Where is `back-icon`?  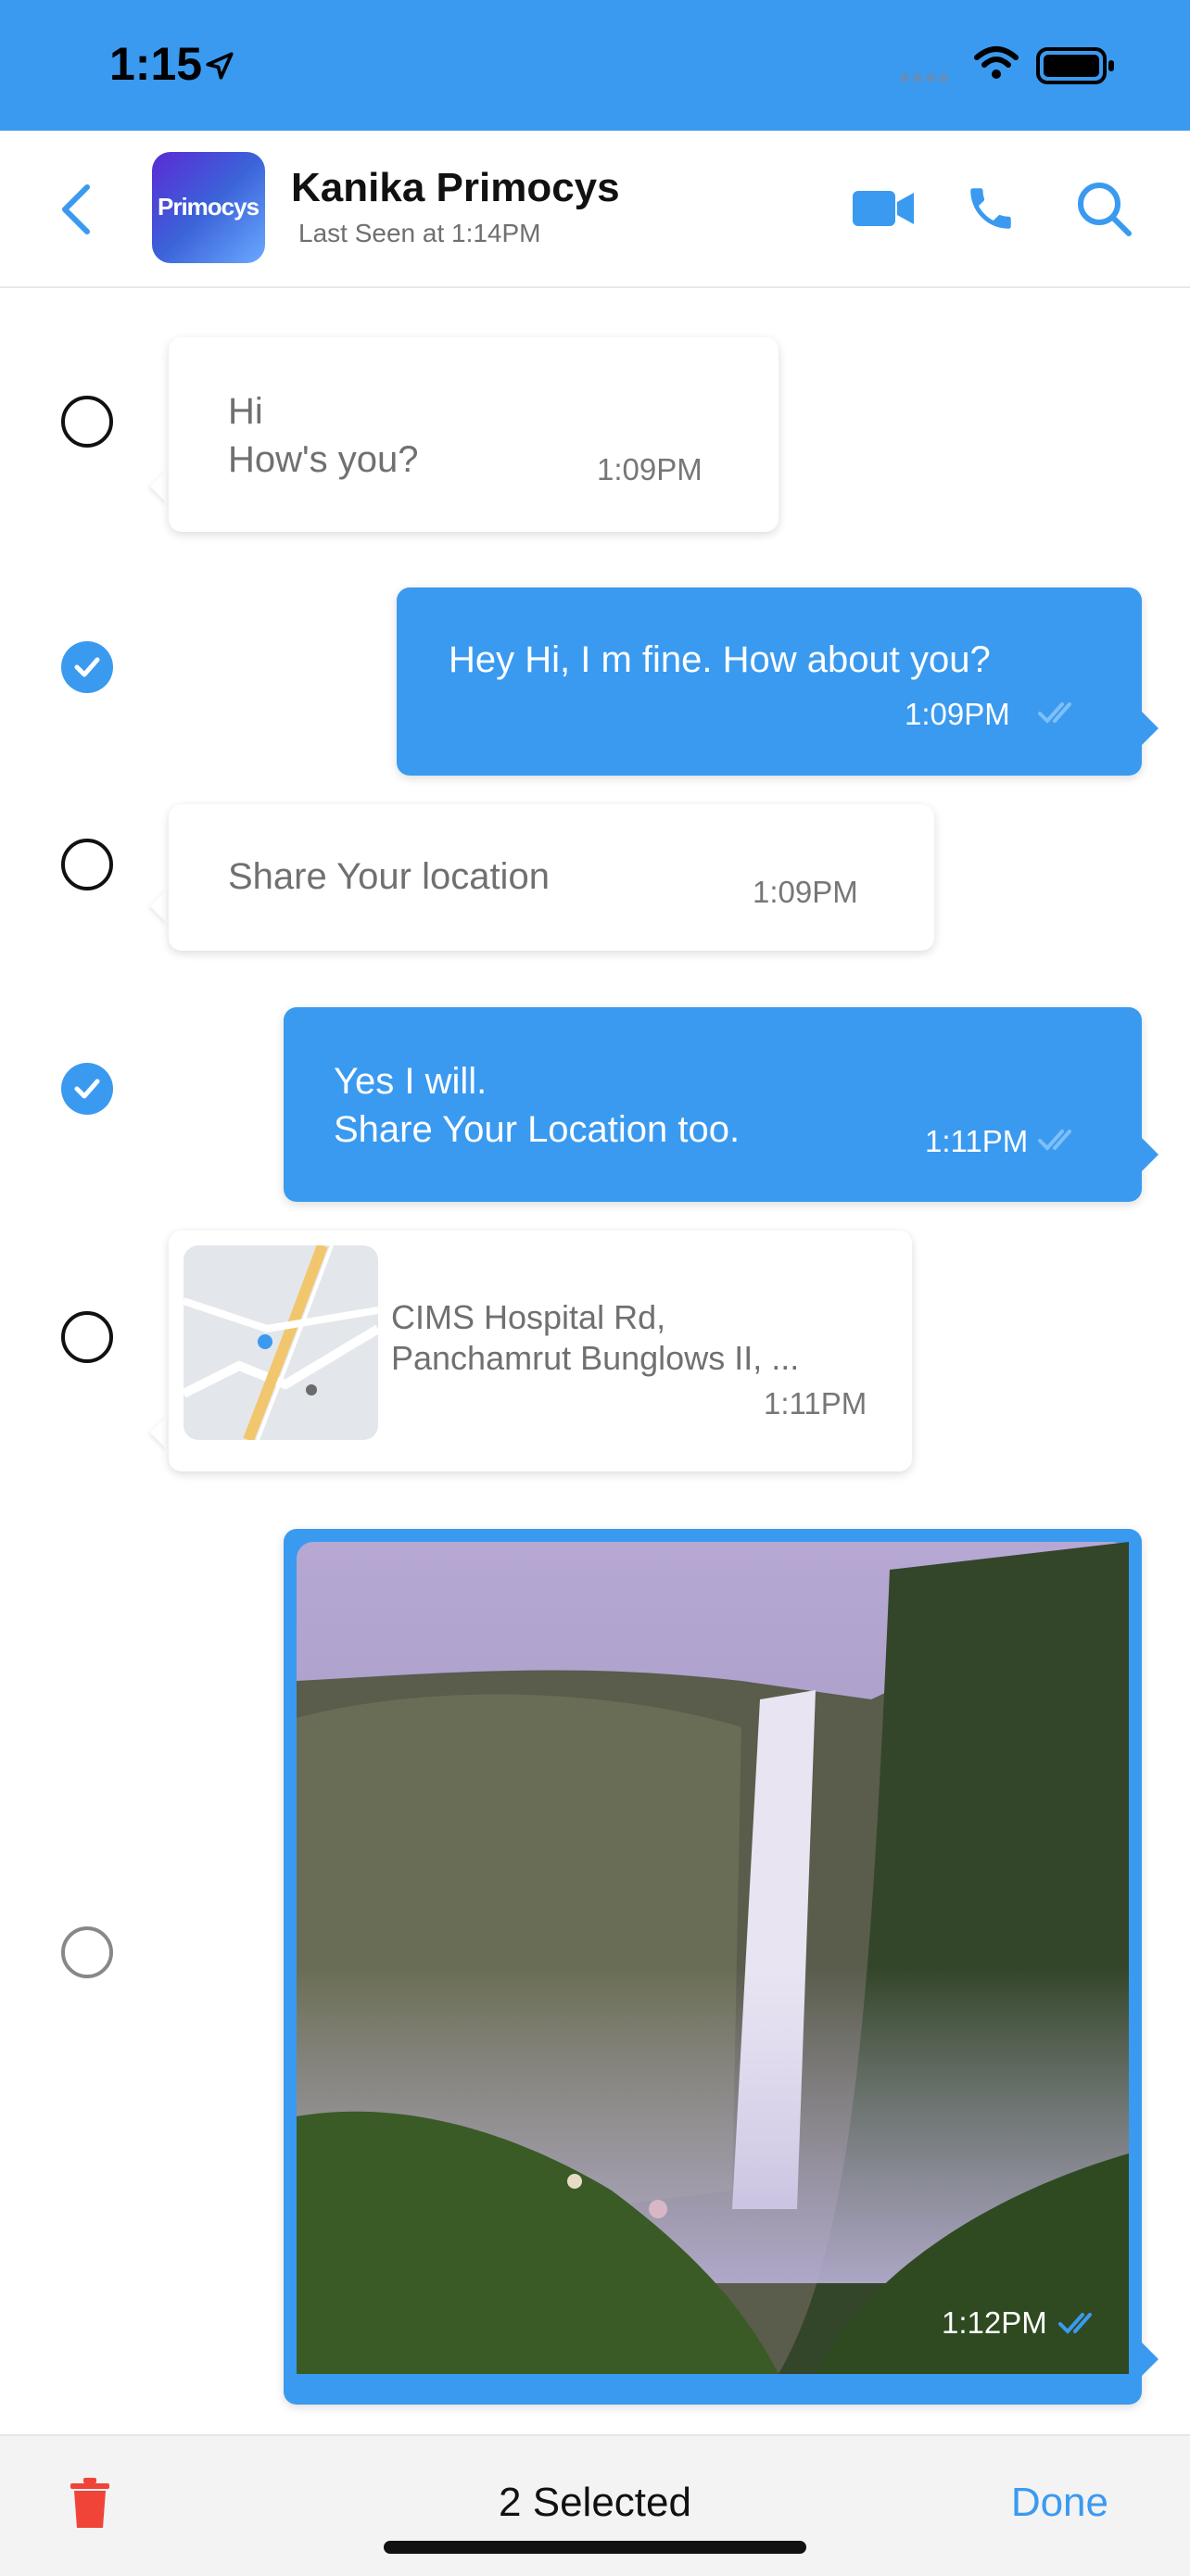 back-icon is located at coordinates (76, 209).